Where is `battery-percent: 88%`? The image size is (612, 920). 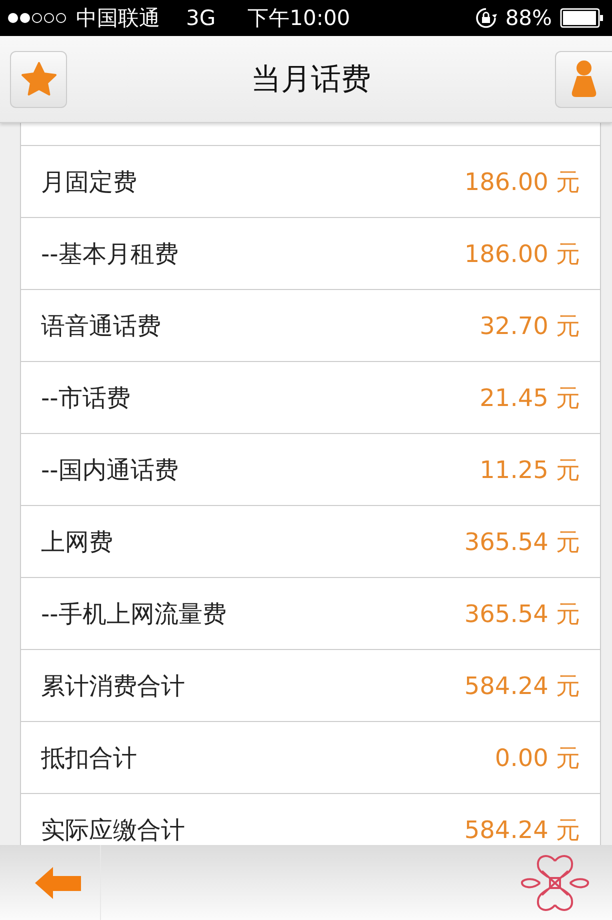 battery-percent: 88% is located at coordinates (528, 18).